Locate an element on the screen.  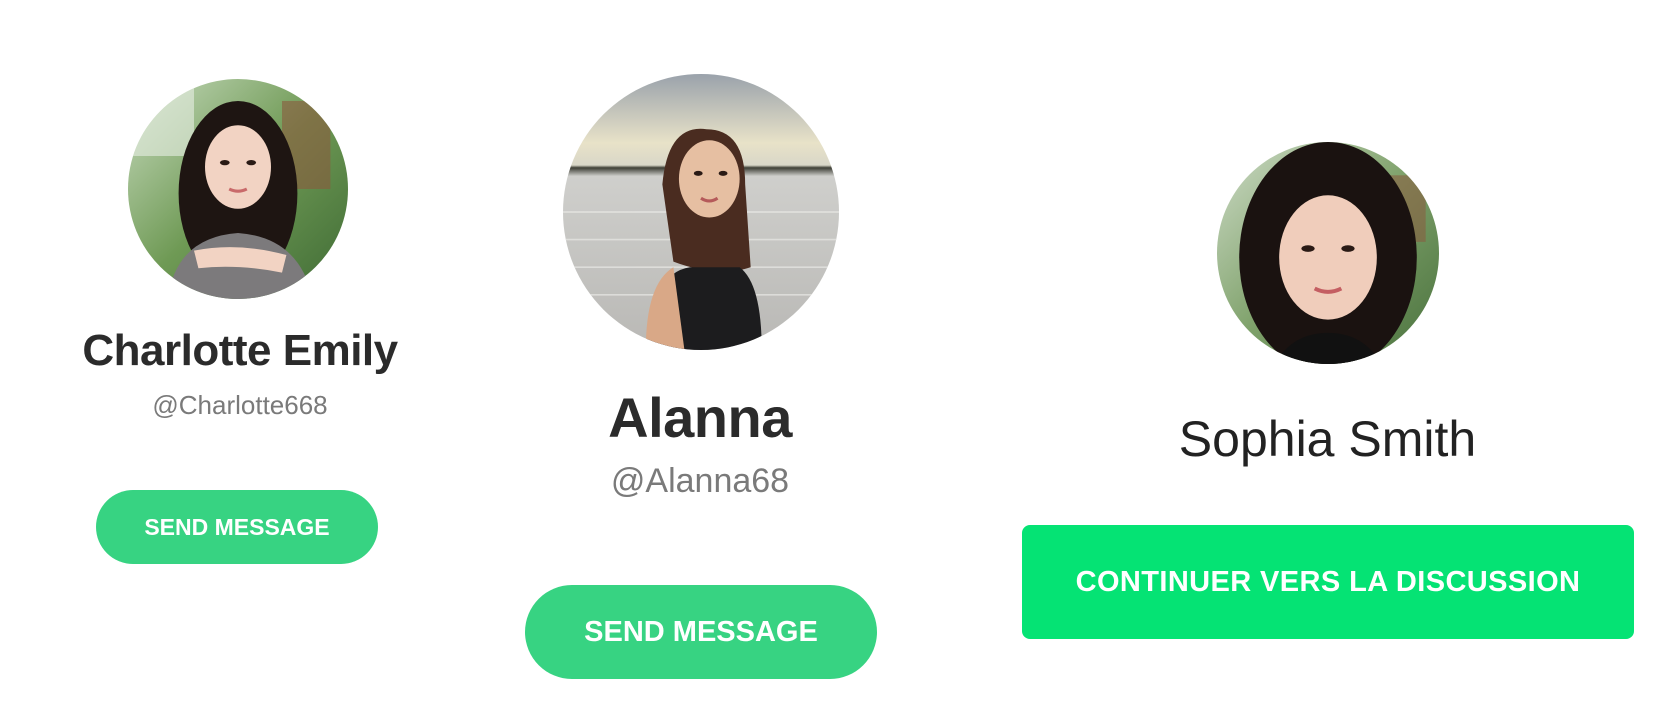
profile-name: Charlotte Emily is located at coordinates (240, 350).